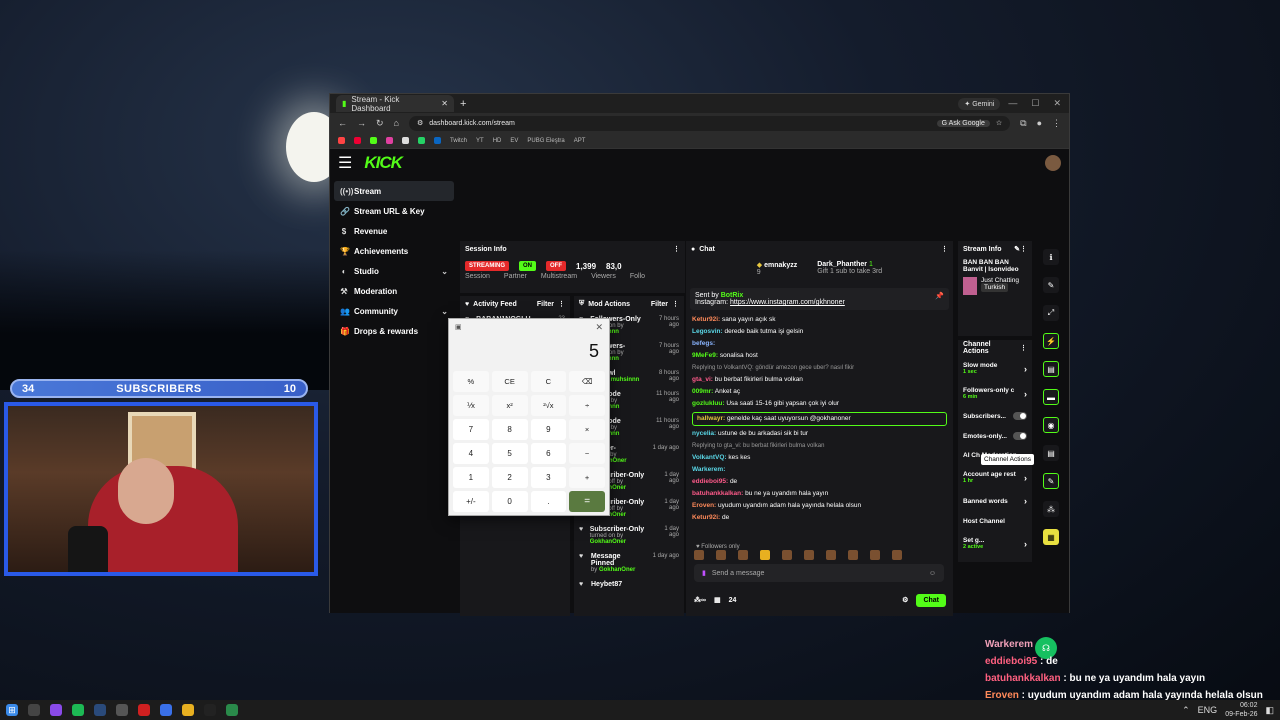 This screenshot has height=720, width=1280. What do you see at coordinates (12, 710) in the screenshot?
I see `start-icon: ⊞` at bounding box center [12, 710].